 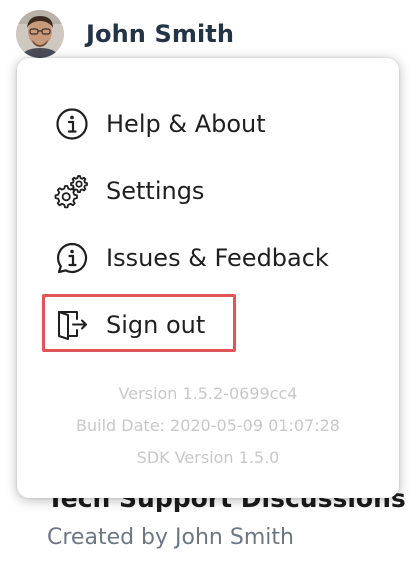 I want to click on menu-item-issues-feedback: Issues & Feedback, so click(x=191, y=258).